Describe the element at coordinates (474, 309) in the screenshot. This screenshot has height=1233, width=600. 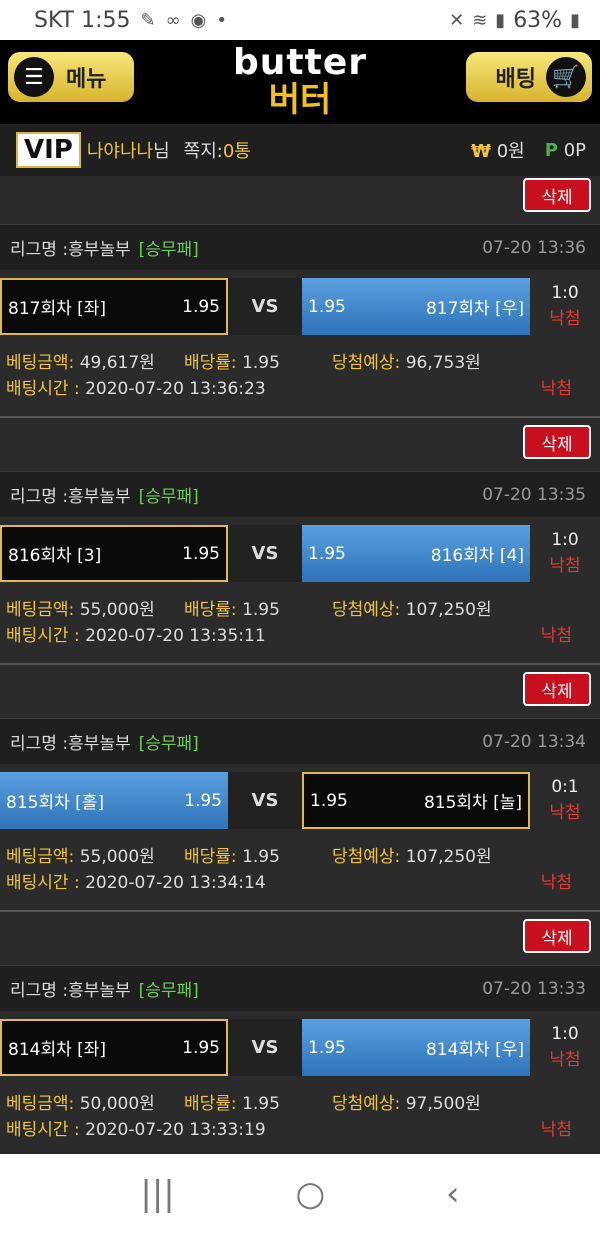
I see `away-team-name: 817회차 [우]` at that location.